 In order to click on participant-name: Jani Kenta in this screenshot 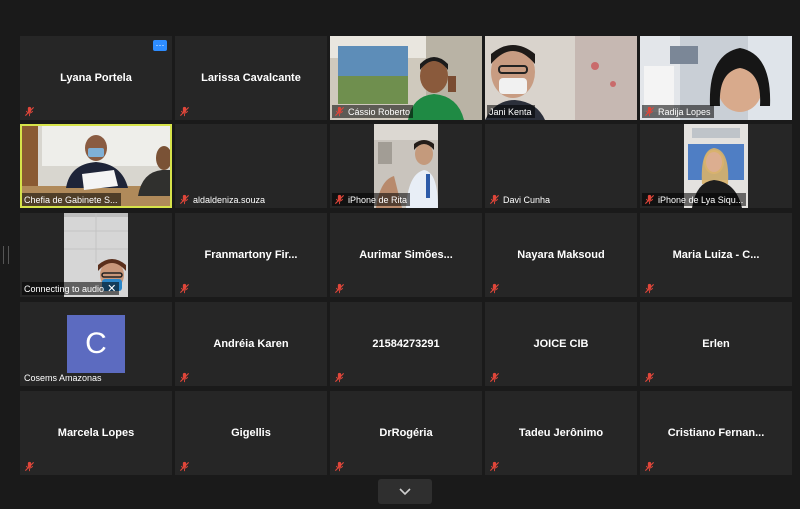, I will do `click(510, 111)`.